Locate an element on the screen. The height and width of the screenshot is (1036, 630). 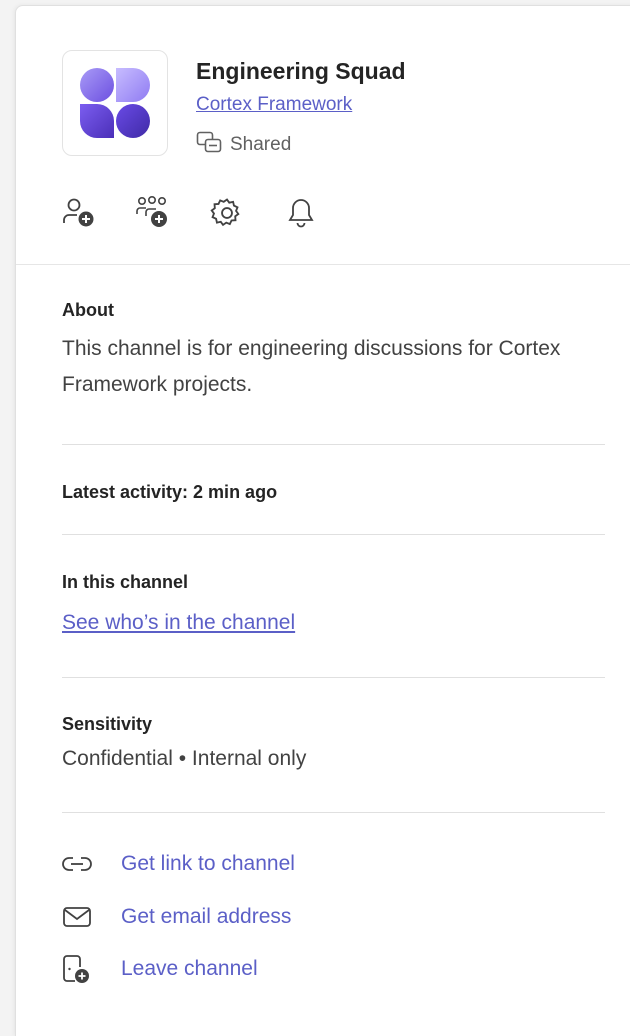
get-link-button: Get link to channel is located at coordinates (178, 864).